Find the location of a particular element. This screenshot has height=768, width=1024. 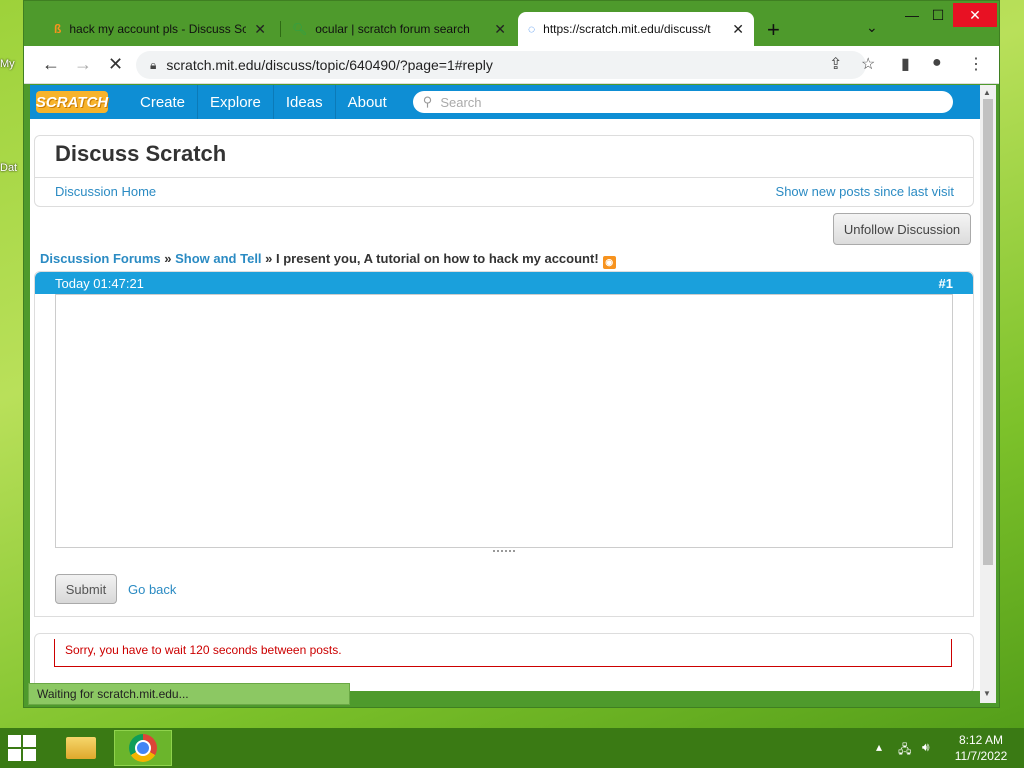

side-panel-icon: ▮ is located at coordinates (905, 64).